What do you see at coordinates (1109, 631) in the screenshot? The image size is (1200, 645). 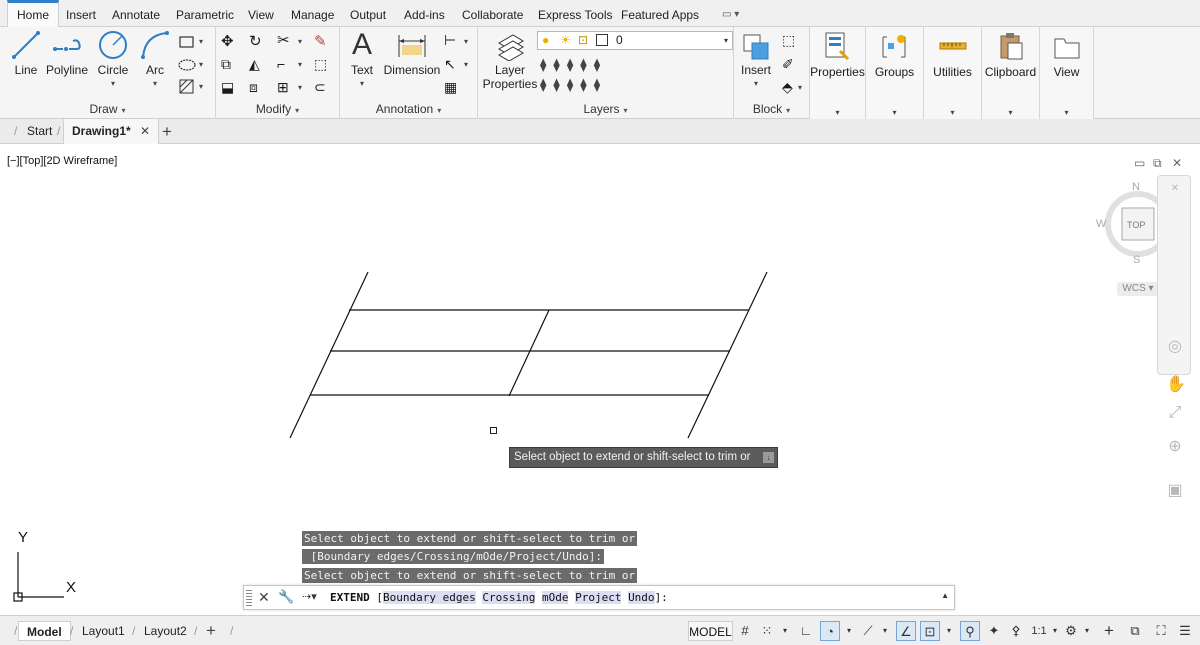 I see `annotation-monitor-icon: +` at bounding box center [1109, 631].